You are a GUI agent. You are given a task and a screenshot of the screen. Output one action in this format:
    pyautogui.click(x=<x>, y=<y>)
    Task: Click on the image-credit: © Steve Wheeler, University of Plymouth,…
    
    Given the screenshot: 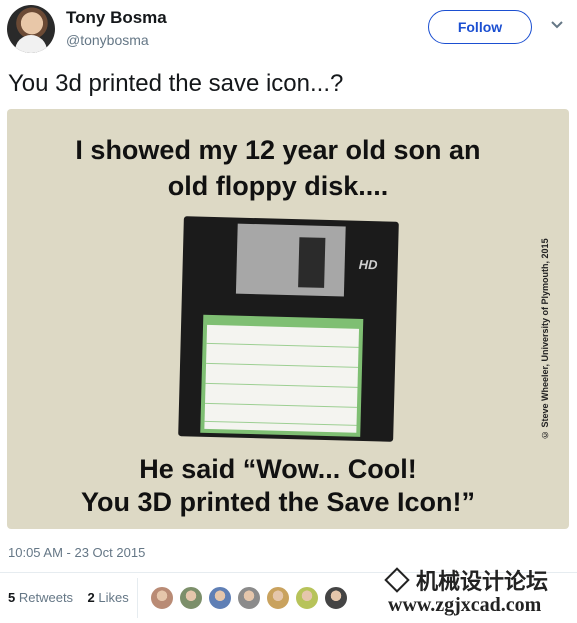 What is the action you would take?
    pyautogui.click(x=545, y=339)
    